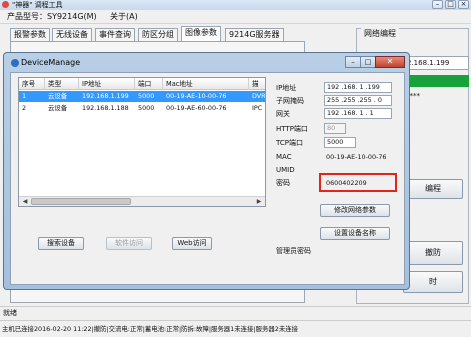 This screenshot has height=337, width=471. I want to click on menu-bar: 产品型号：SY9214G(M) 关于(A), so click(235, 17).